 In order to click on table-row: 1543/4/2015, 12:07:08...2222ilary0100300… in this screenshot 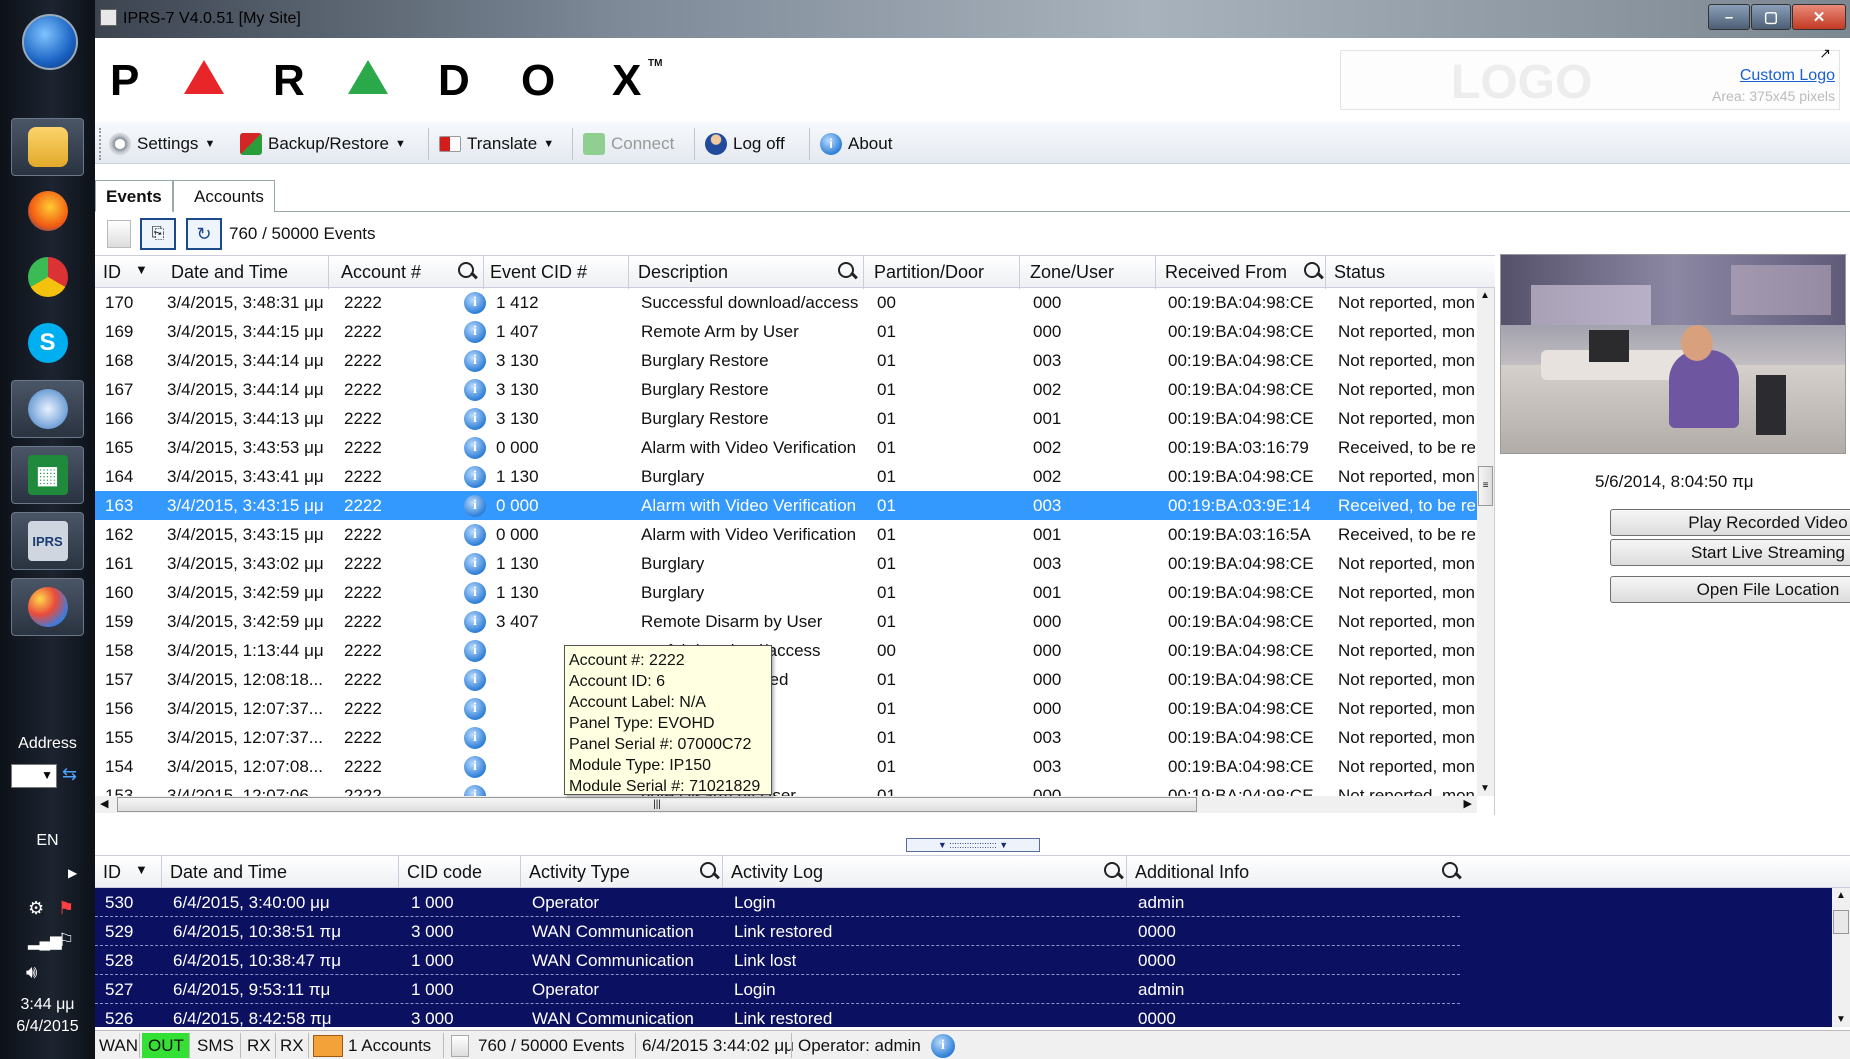, I will do `click(786, 766)`.